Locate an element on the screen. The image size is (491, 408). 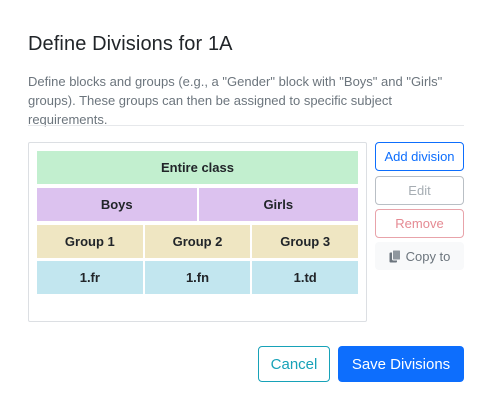
copy-to-button: Copy to is located at coordinates (419, 256).